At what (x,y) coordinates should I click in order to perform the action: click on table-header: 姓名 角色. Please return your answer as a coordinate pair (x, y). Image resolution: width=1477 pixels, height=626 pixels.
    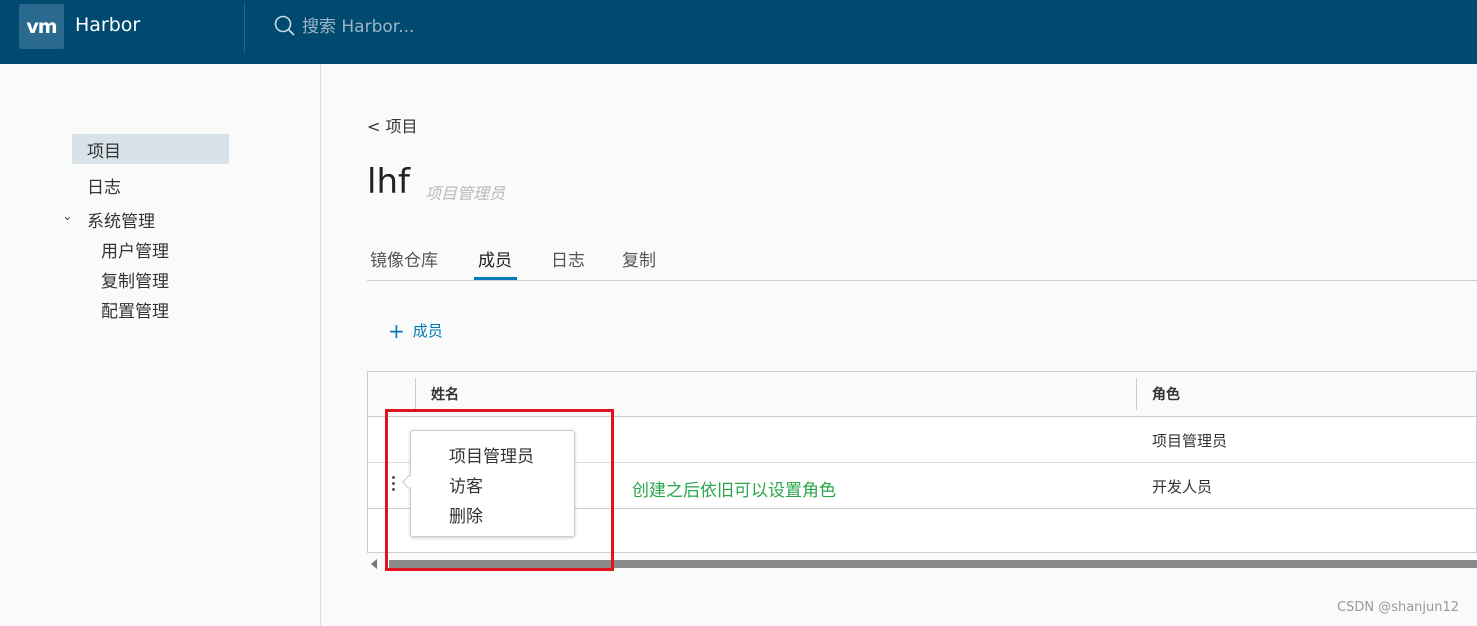
    Looking at the image, I should click on (922, 394).